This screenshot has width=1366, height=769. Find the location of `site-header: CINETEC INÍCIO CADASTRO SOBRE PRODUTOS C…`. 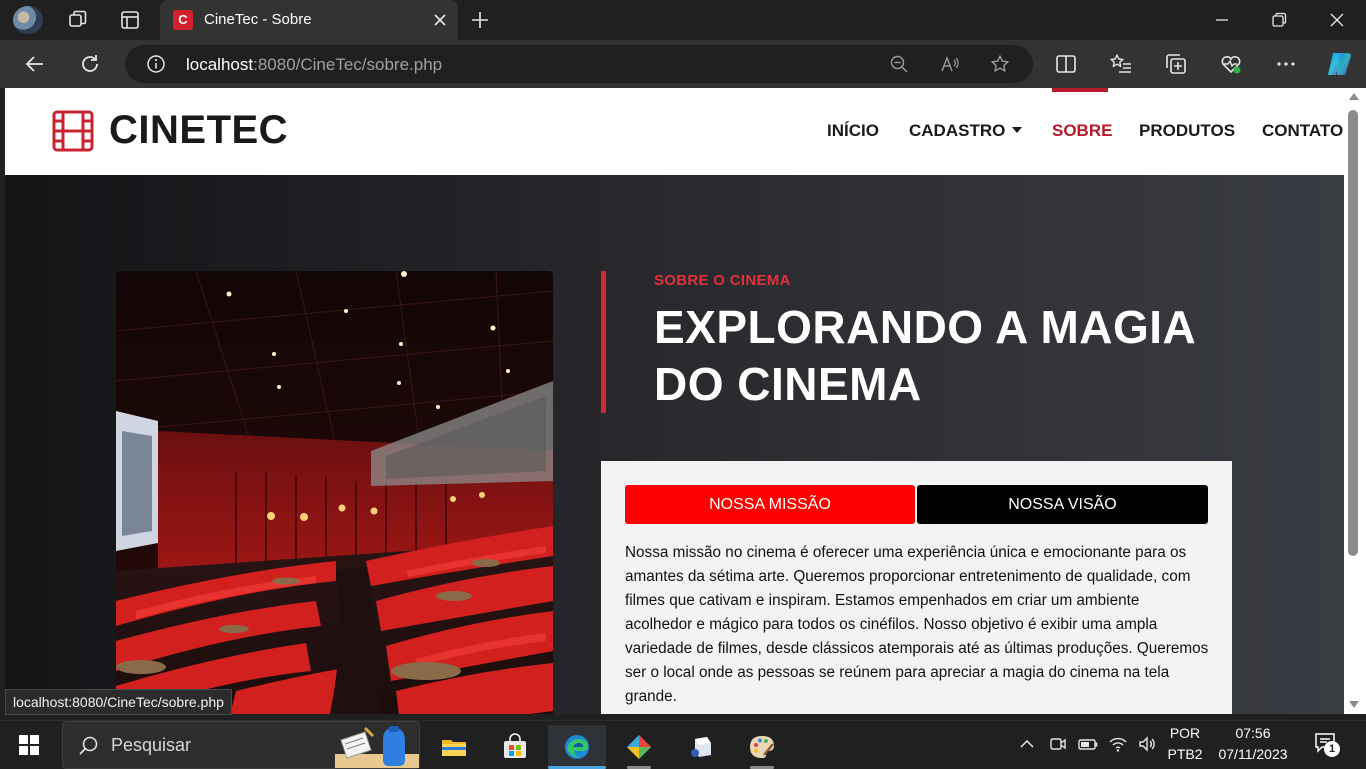

site-header: CINETEC INÍCIO CADASTRO SOBRE PRODUTOS C… is located at coordinates (674, 131).